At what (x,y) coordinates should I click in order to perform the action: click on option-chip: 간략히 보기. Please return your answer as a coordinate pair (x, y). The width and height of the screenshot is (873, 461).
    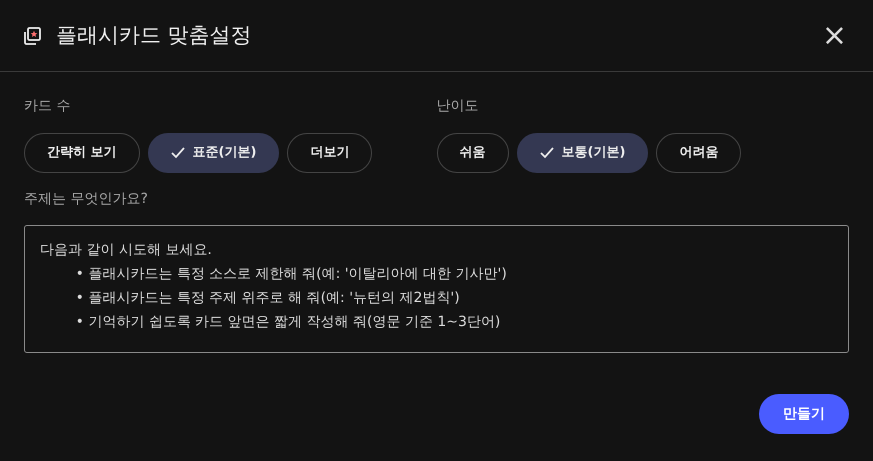
    Looking at the image, I should click on (82, 153).